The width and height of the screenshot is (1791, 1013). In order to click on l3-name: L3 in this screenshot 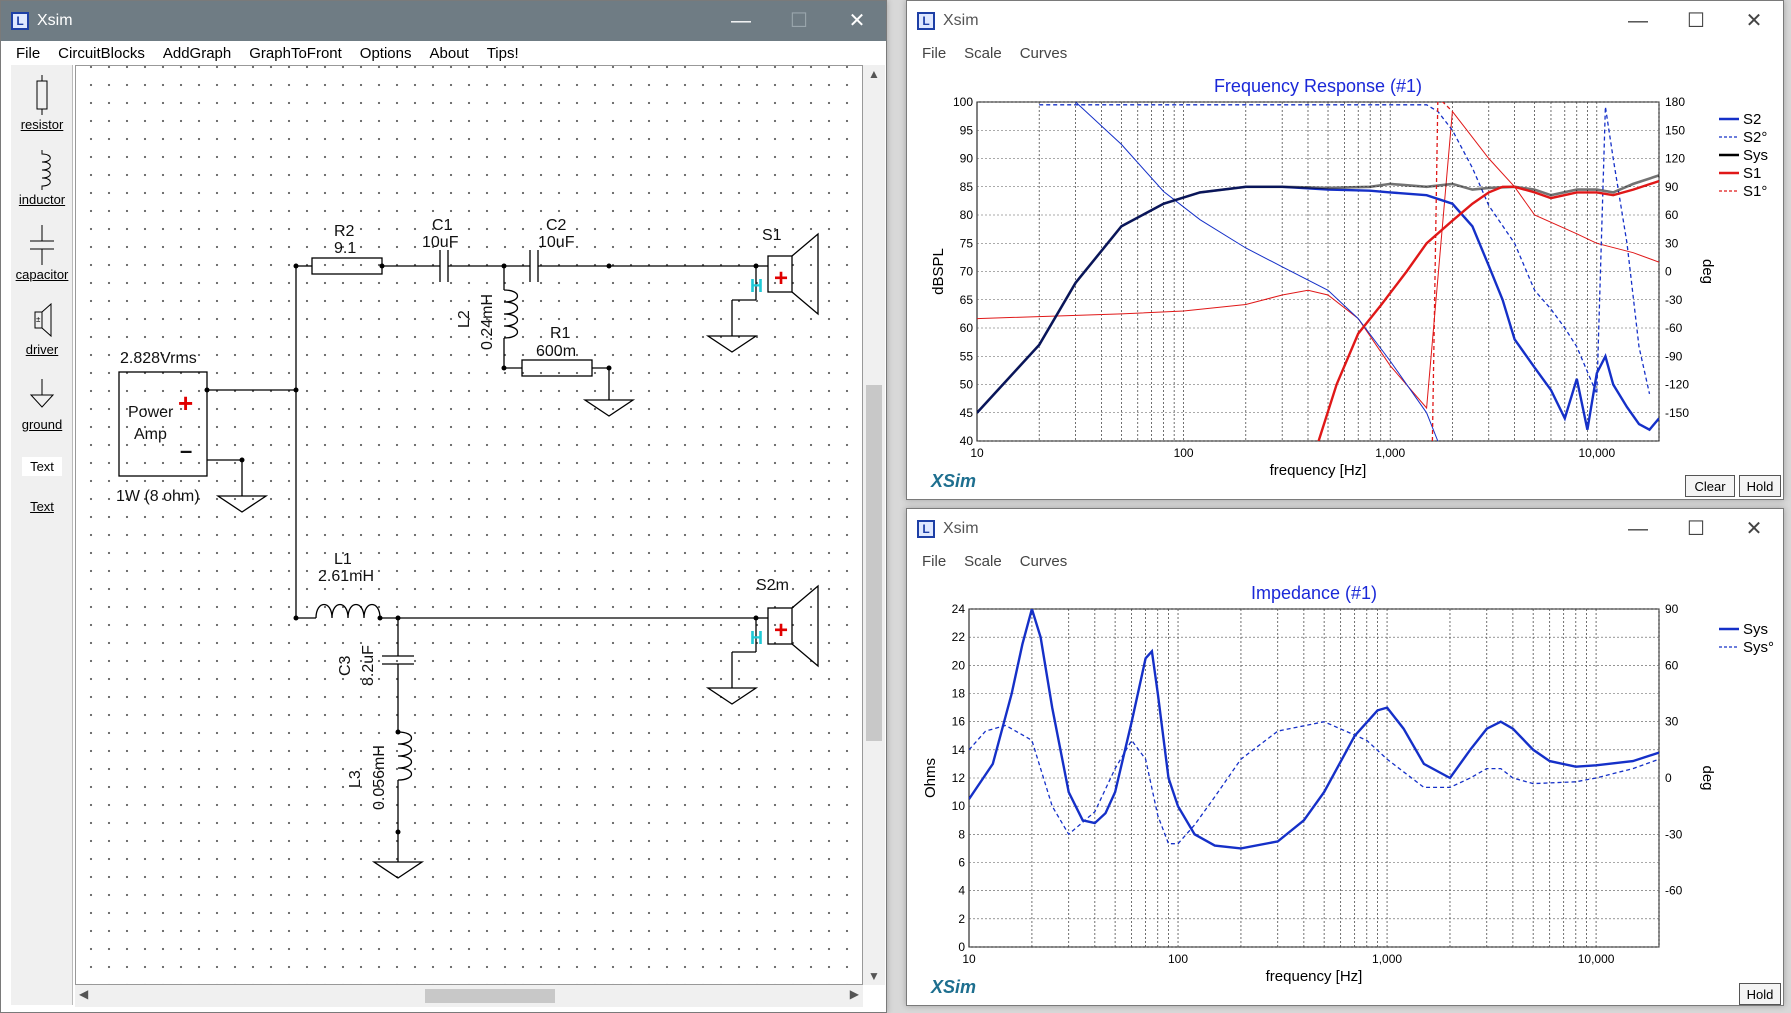, I will do `click(355, 779)`.